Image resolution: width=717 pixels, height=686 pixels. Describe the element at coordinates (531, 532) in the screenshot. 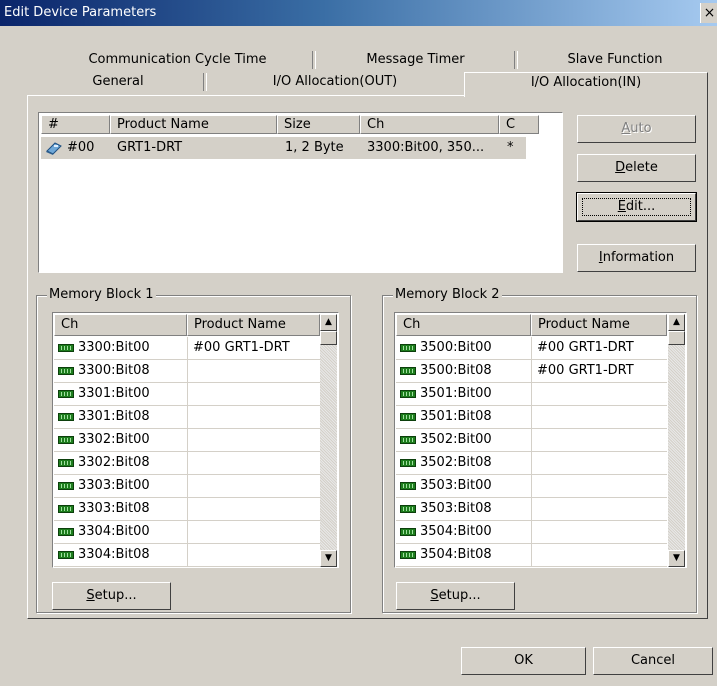

I see `mb2-row: 3504:Bit00` at that location.